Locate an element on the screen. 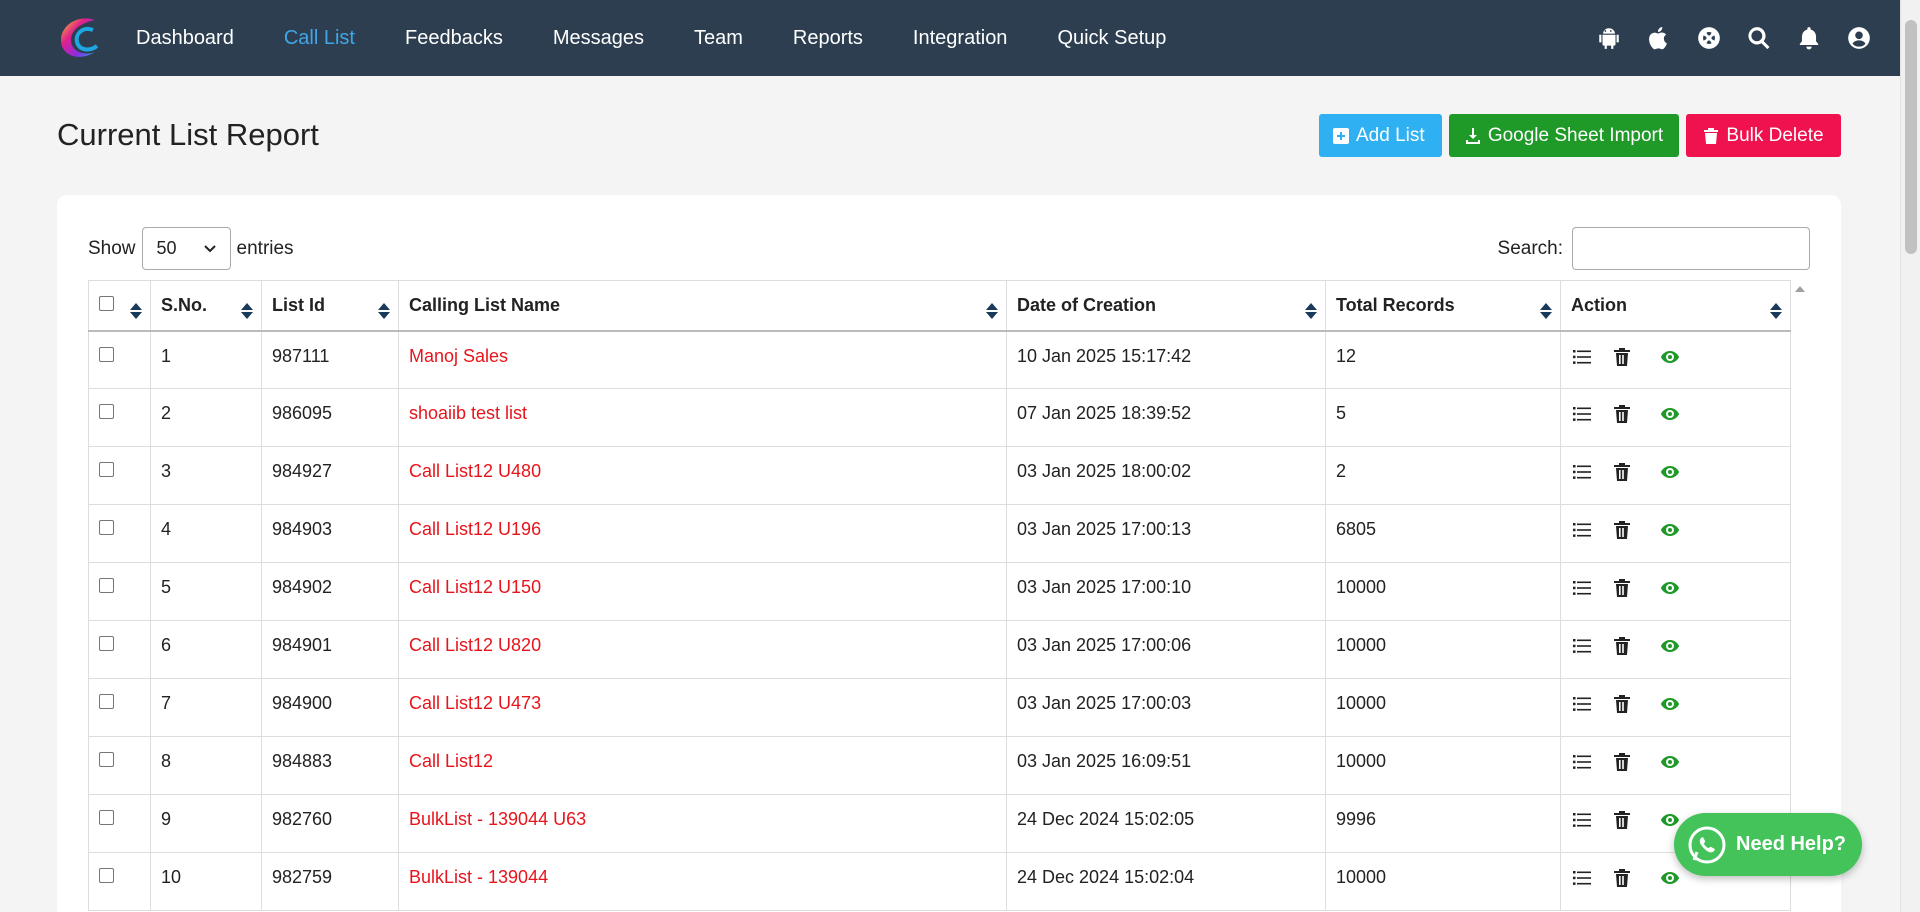  page-scrollbar is located at coordinates (1910, 456).